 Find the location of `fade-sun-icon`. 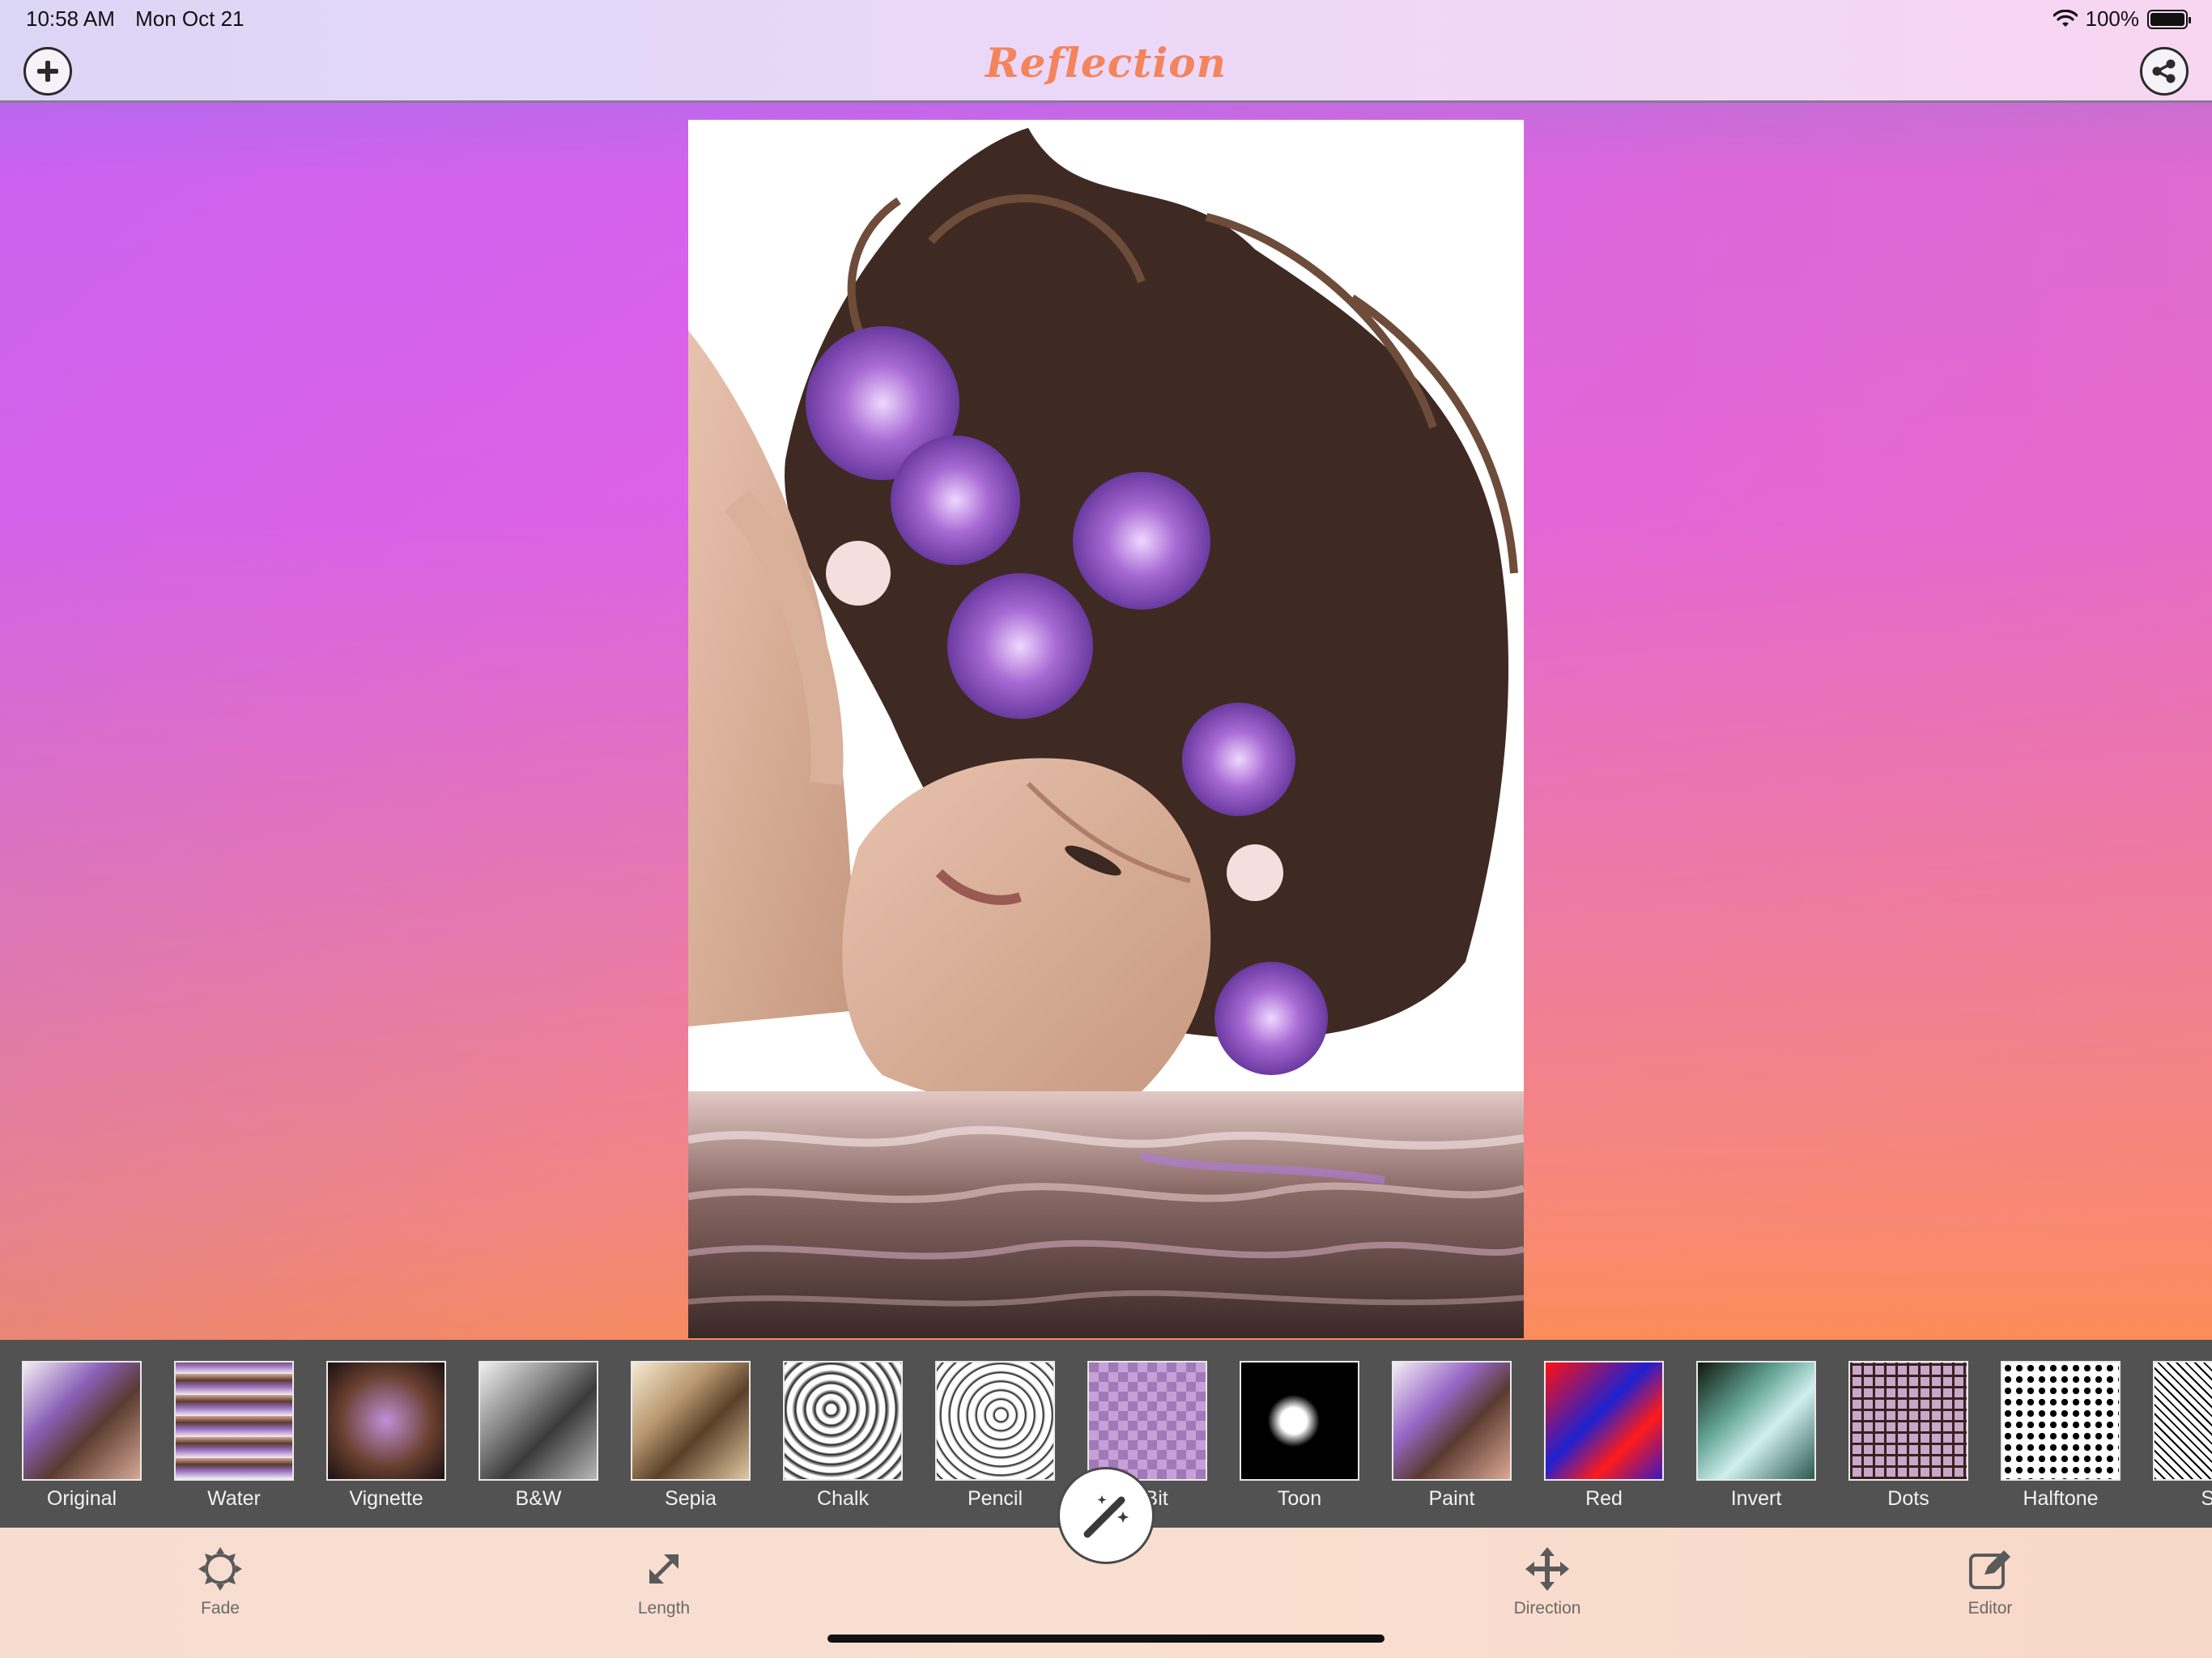

fade-sun-icon is located at coordinates (220, 1569).